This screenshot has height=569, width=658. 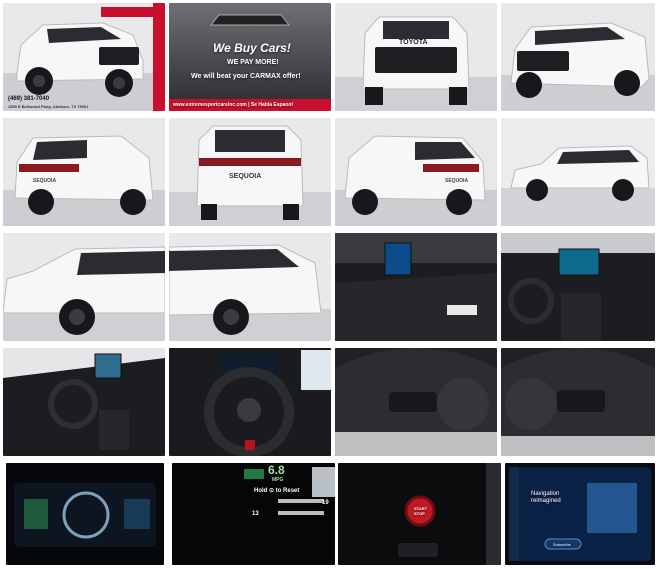 What do you see at coordinates (277, 491) in the screenshot?
I see `reset-hint: Hold ⊙ to Reset` at bounding box center [277, 491].